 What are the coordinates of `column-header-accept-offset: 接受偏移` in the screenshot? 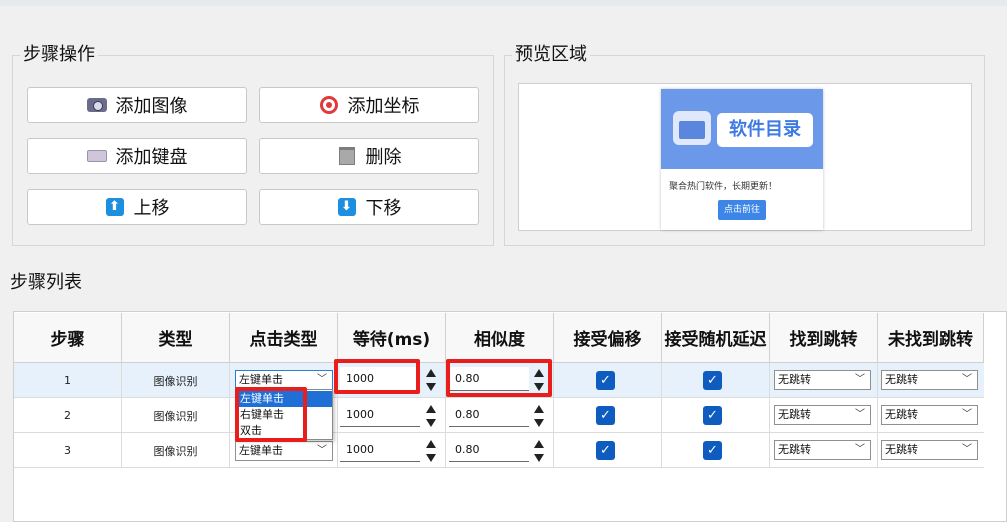 It's located at (608, 338).